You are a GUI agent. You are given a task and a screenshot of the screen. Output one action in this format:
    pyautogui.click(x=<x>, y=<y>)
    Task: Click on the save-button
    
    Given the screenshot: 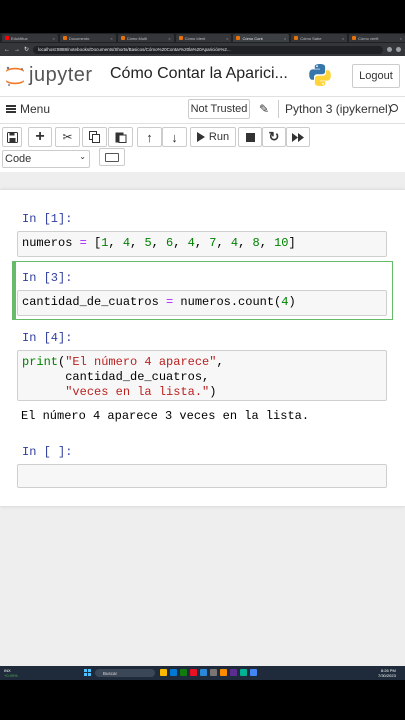 What is the action you would take?
    pyautogui.click(x=12, y=137)
    